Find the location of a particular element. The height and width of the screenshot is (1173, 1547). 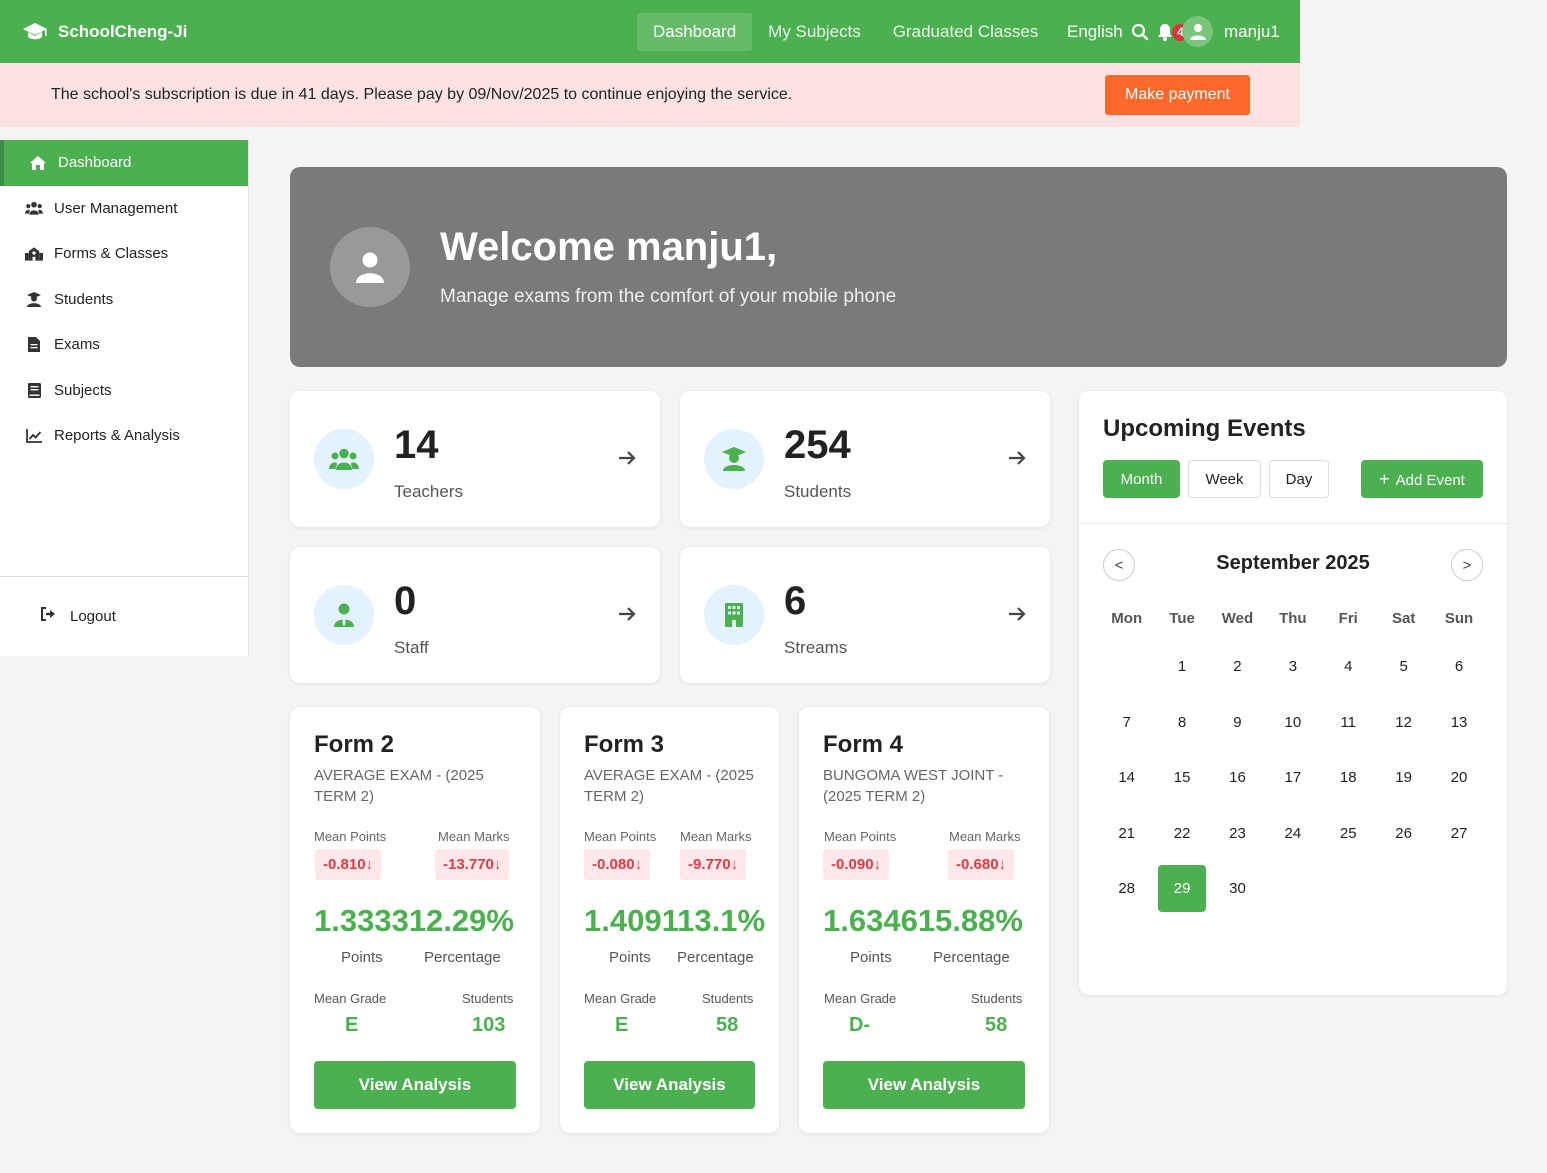

view-week-button: Week is located at coordinates (1224, 479).